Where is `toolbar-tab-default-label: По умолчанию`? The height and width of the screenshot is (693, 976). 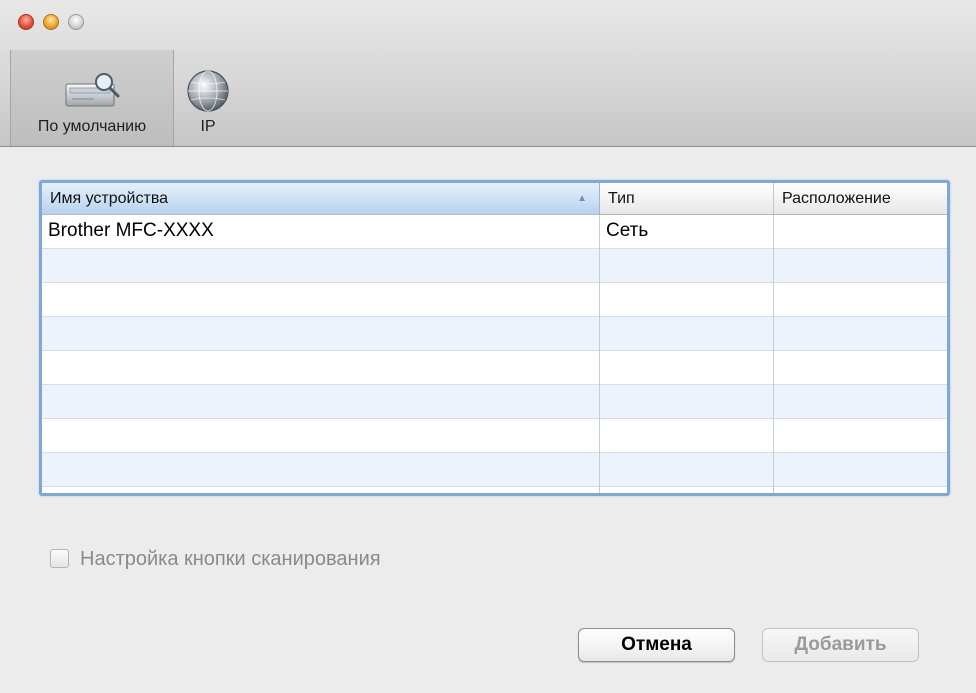 toolbar-tab-default-label: По умолчанию is located at coordinates (92, 126).